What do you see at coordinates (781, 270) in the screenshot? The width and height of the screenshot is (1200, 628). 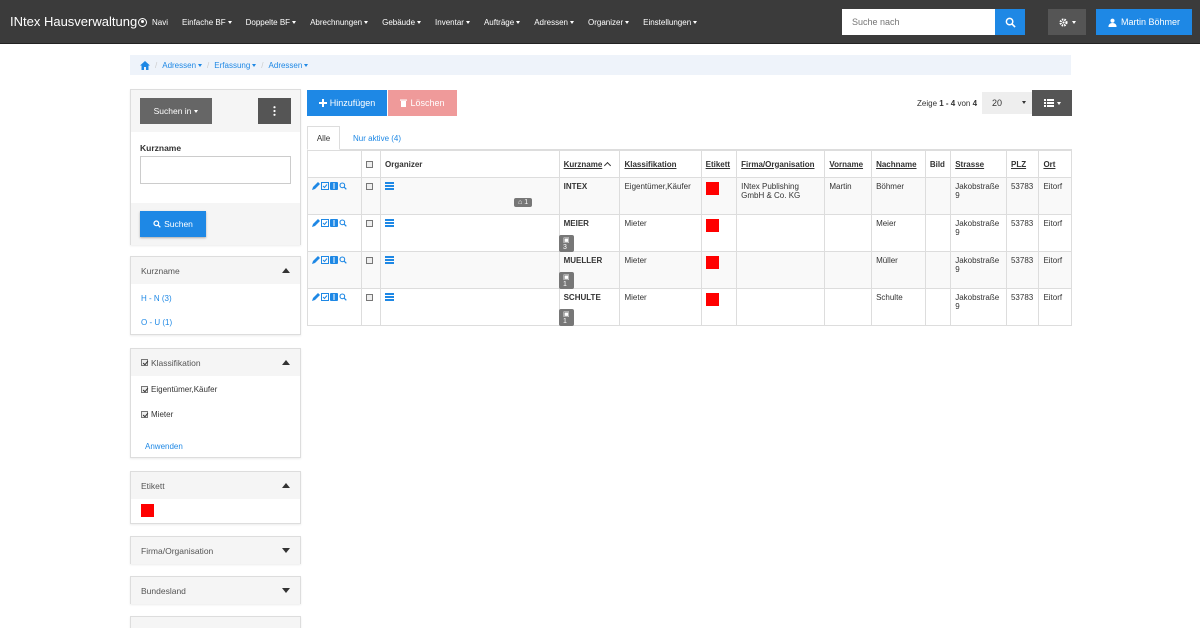 I see `cell-firma` at bounding box center [781, 270].